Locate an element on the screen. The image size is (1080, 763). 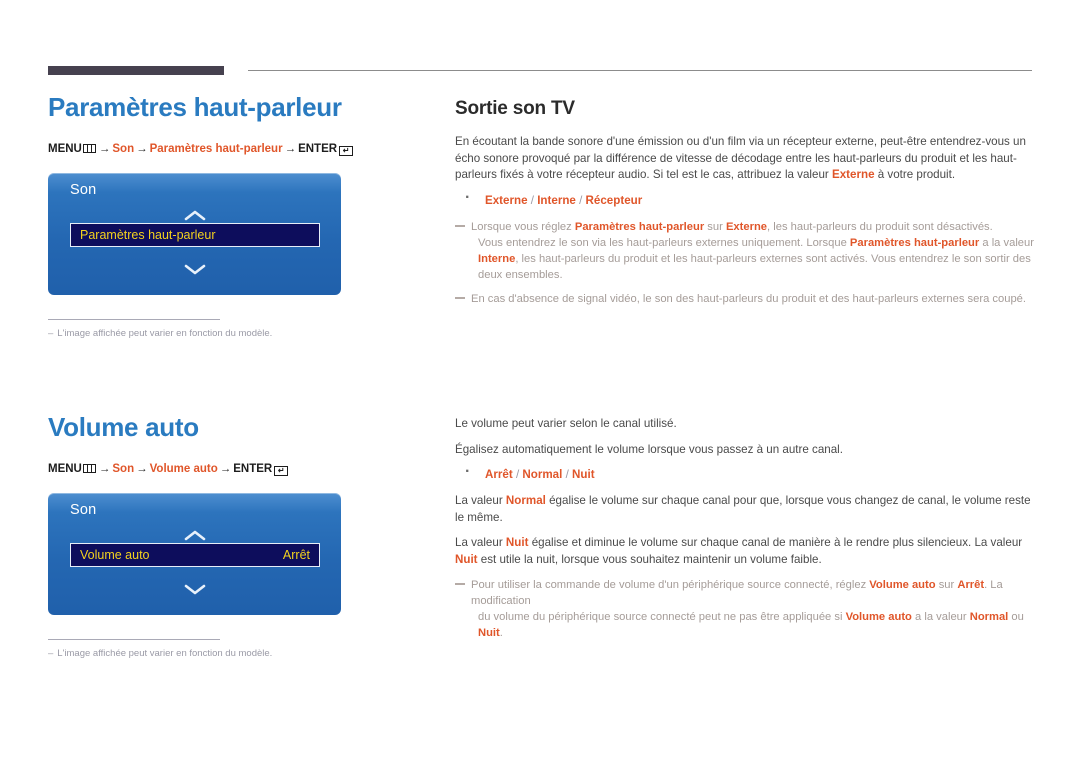
option-list-item: Arrêt / Normal / Nuit is located at coordinates (745, 473).